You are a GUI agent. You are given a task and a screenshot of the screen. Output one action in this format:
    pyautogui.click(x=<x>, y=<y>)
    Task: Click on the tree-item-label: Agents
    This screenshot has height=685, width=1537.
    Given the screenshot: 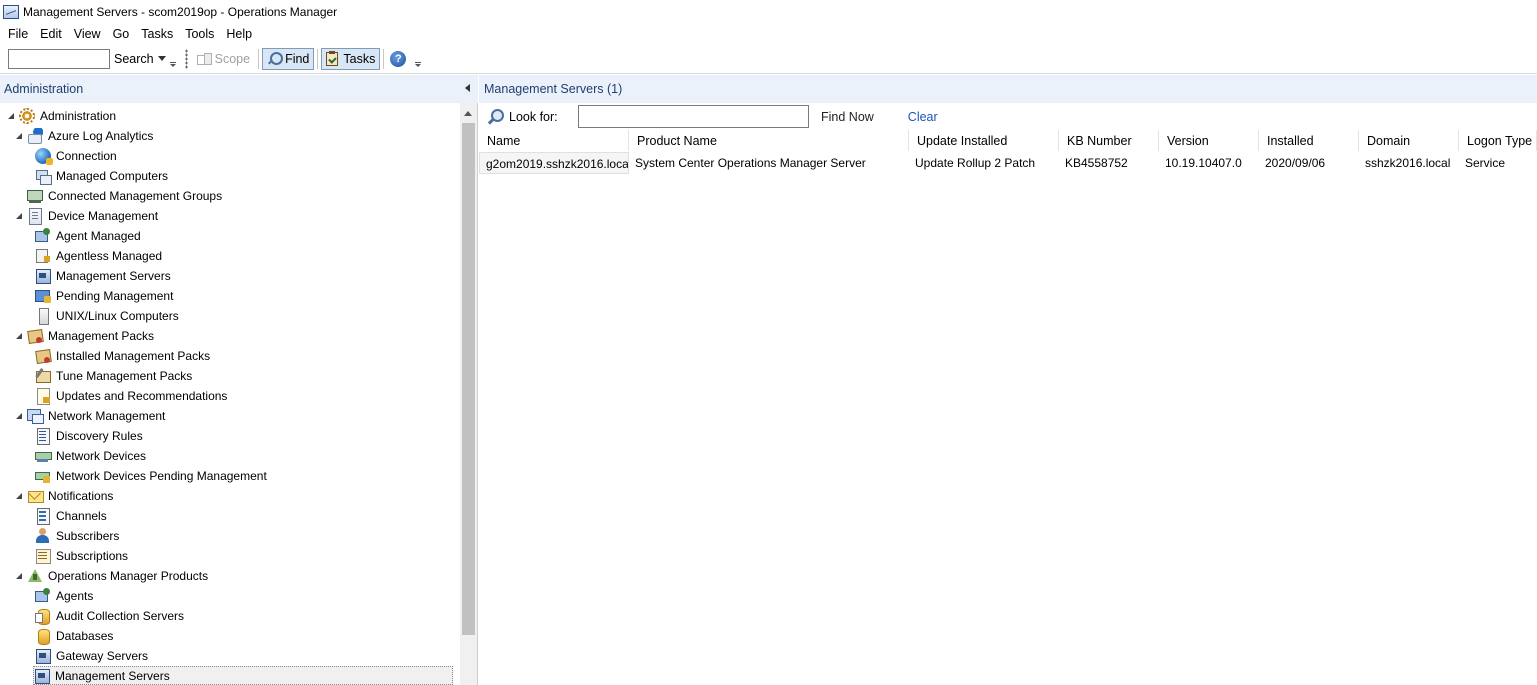 What is the action you would take?
    pyautogui.click(x=75, y=595)
    